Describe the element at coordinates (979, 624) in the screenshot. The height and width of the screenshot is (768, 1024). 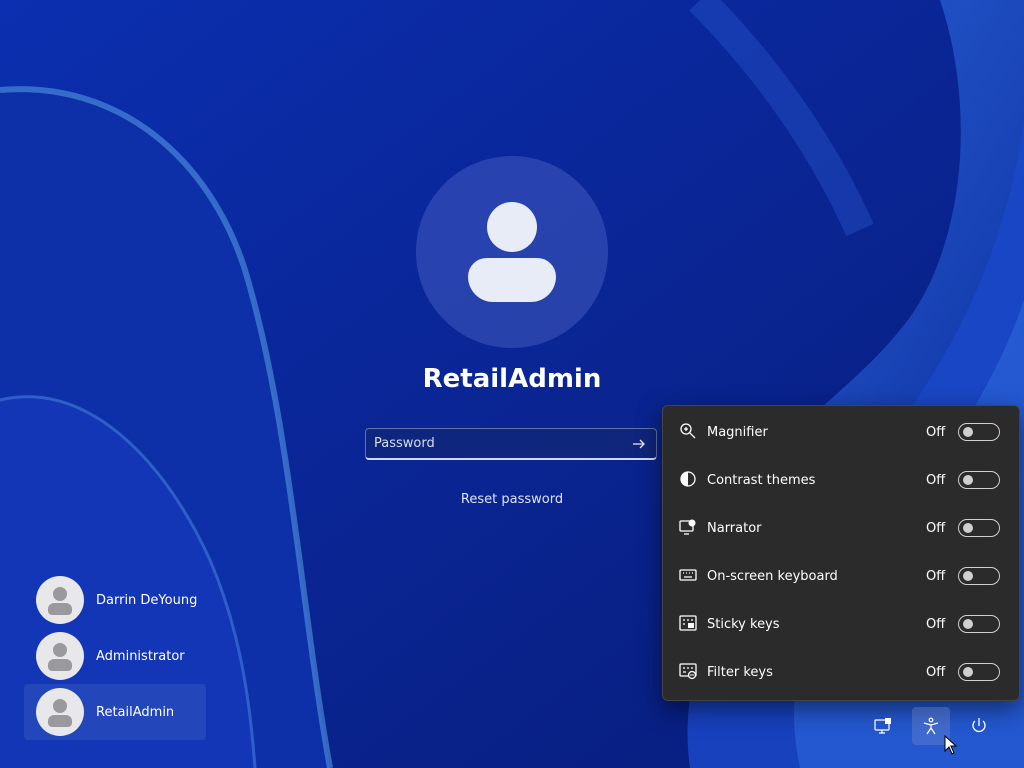
I see `sticky-keys-toggle` at that location.